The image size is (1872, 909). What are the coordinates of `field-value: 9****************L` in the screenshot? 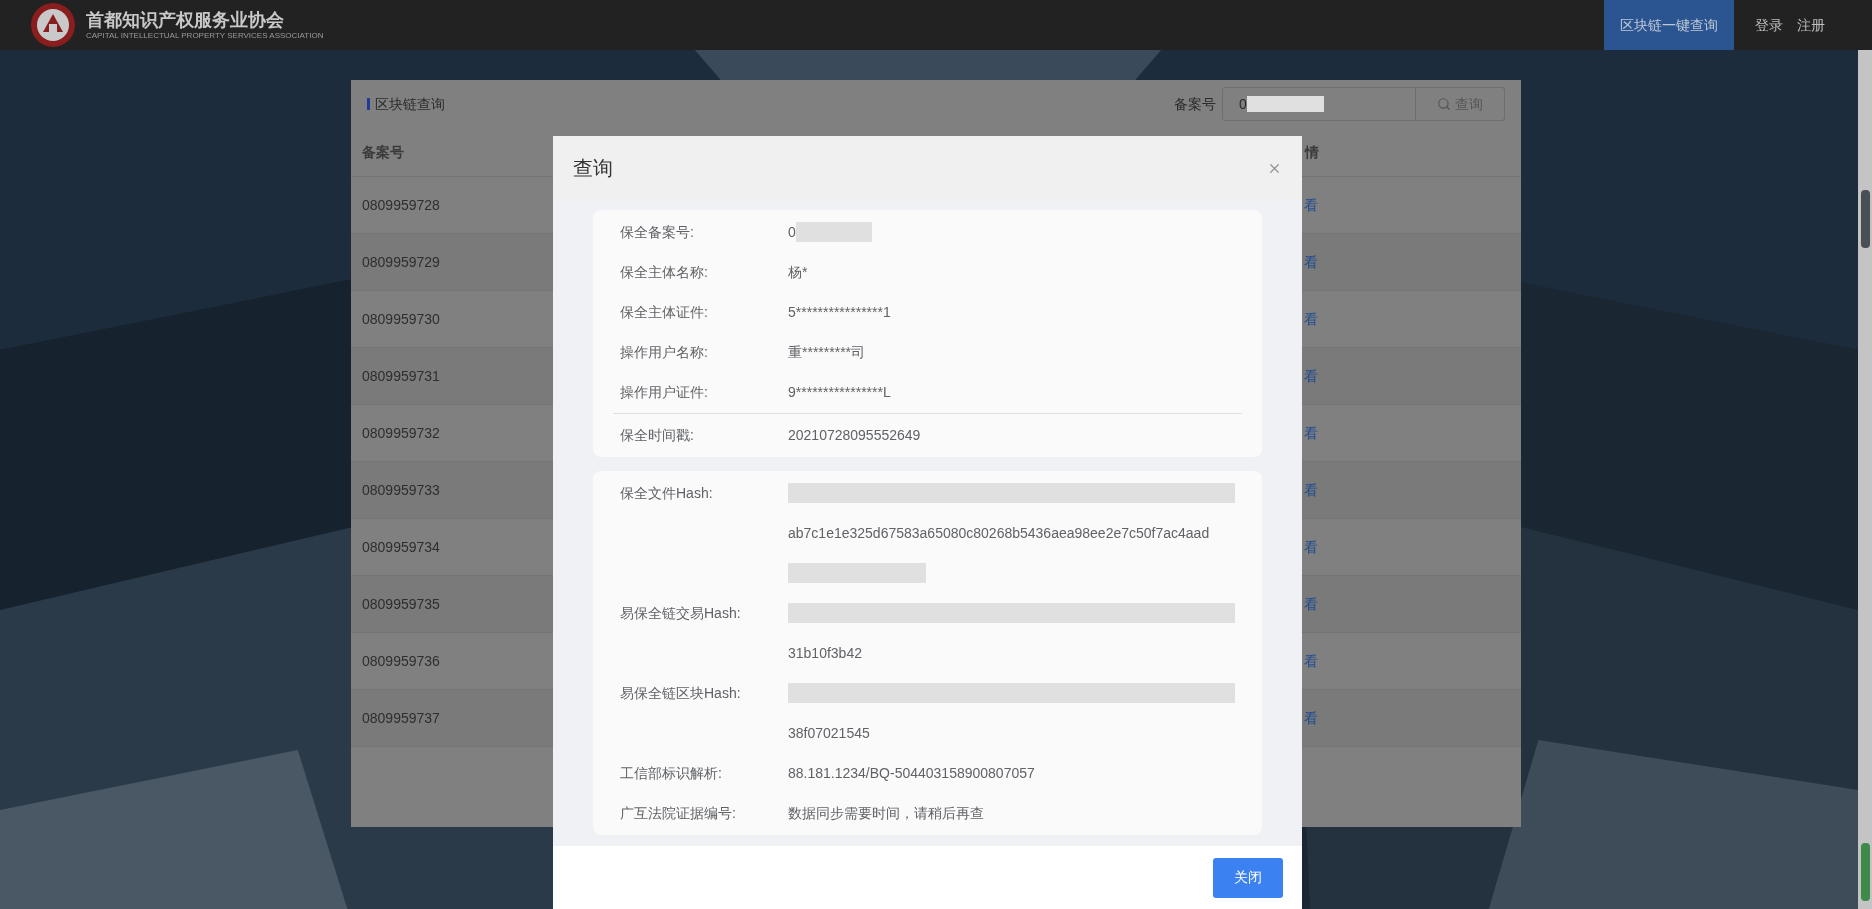 It's located at (839, 392).